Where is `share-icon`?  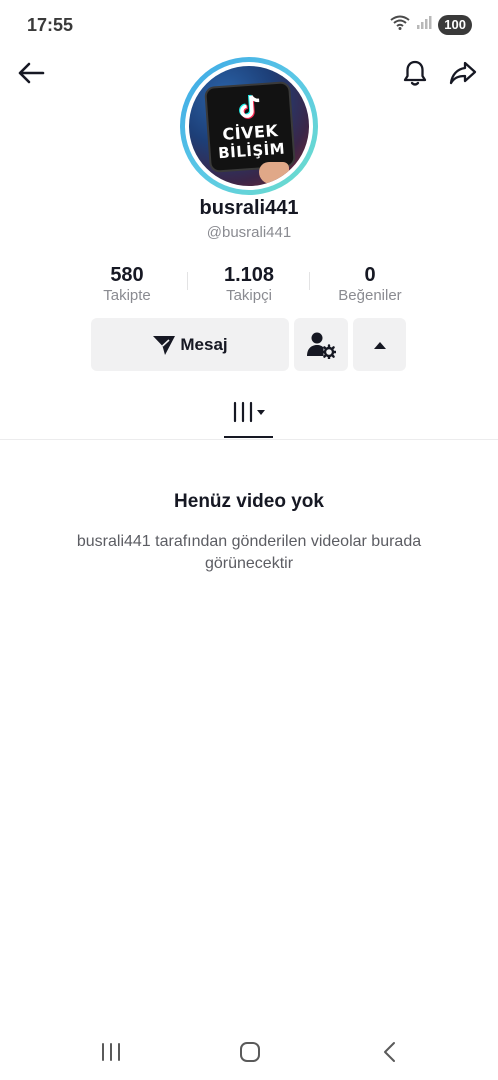 share-icon is located at coordinates (463, 73).